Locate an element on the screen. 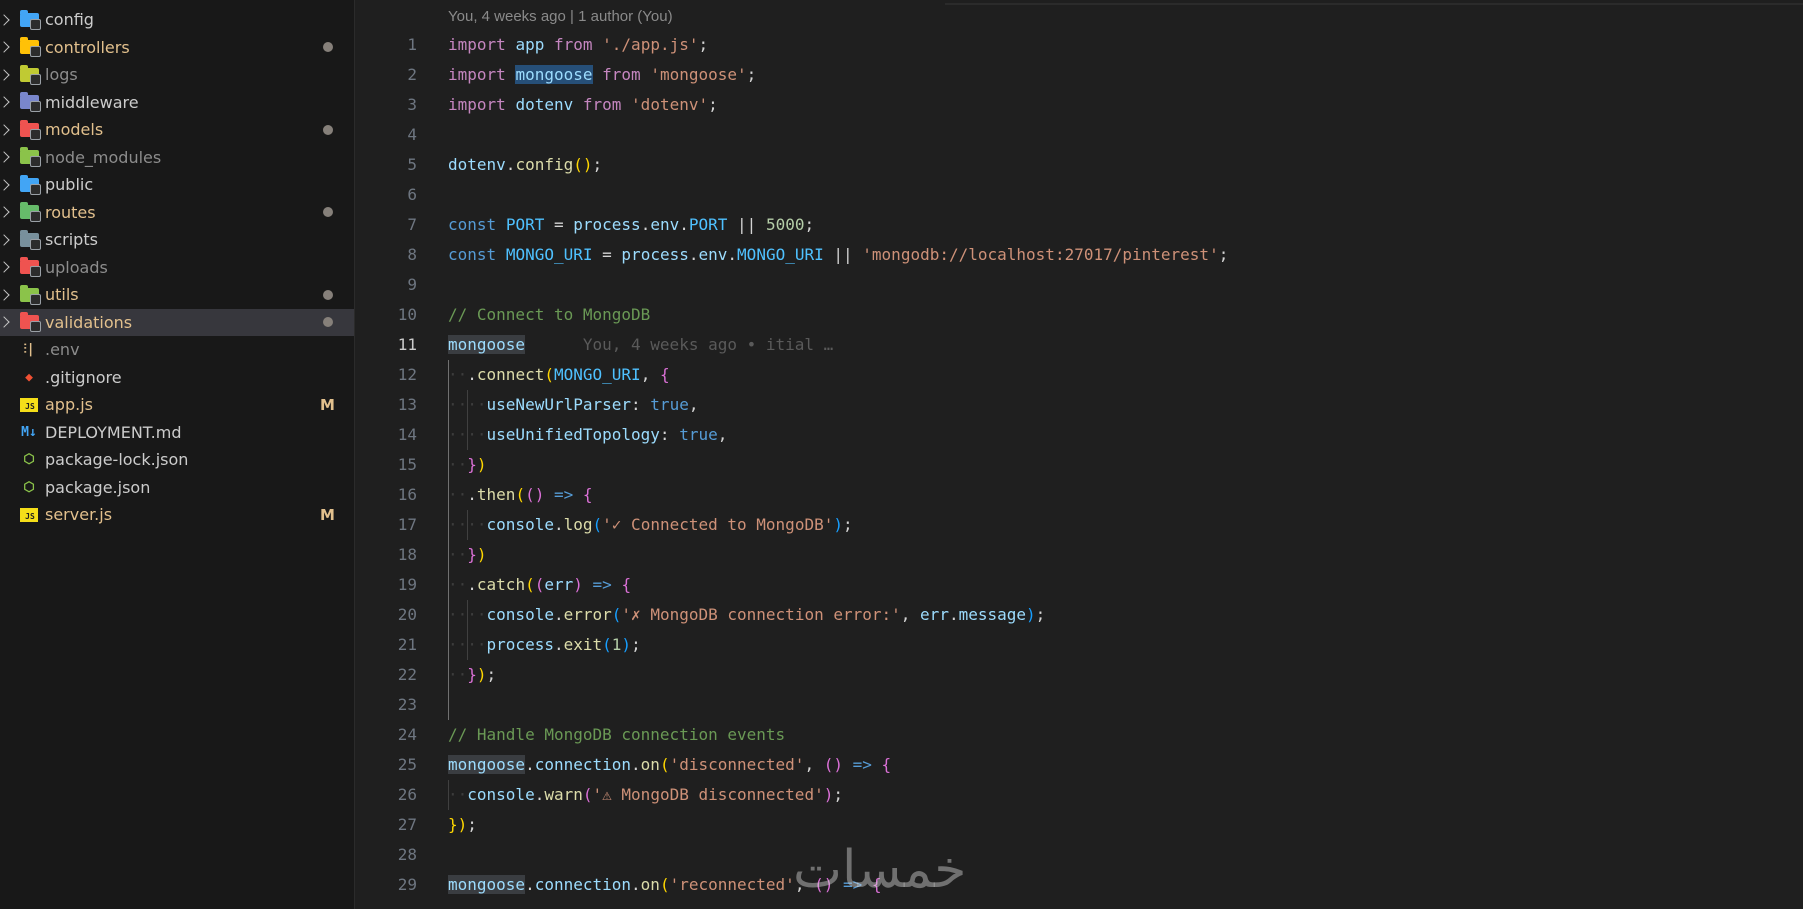  line-number: 26 is located at coordinates (386, 795).